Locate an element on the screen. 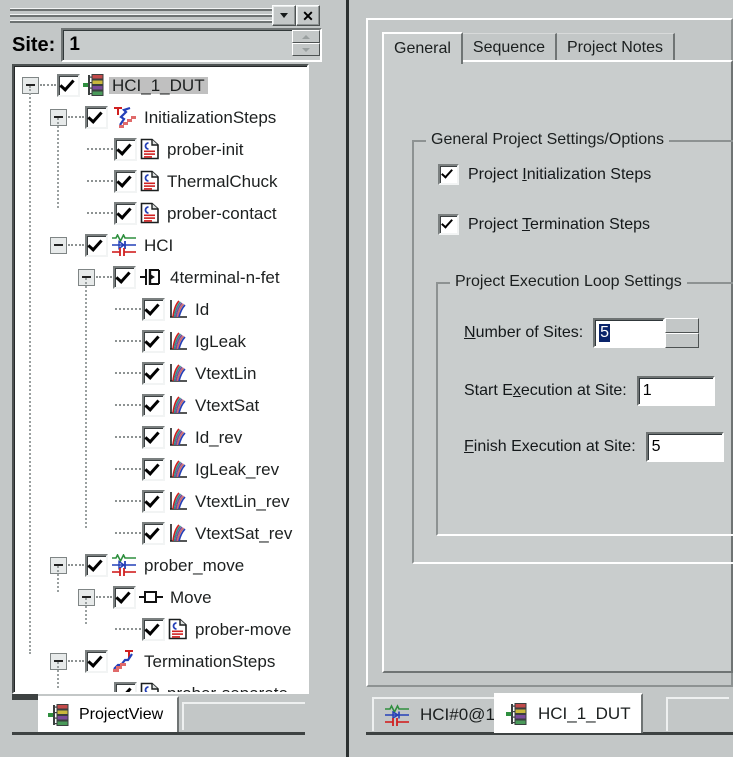 The width and height of the screenshot is (733, 757). tree-node: Id is located at coordinates (160, 309).